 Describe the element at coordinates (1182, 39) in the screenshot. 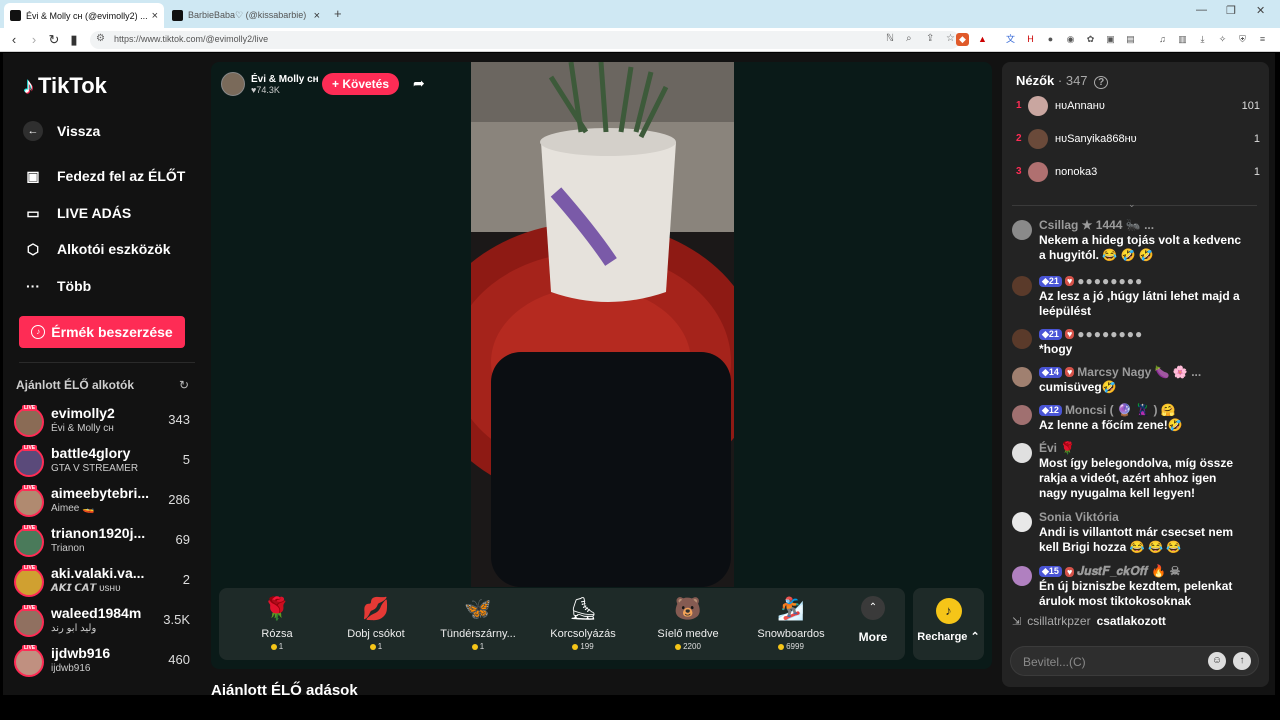

I see `sidebar-toggle-icon: ▥` at that location.